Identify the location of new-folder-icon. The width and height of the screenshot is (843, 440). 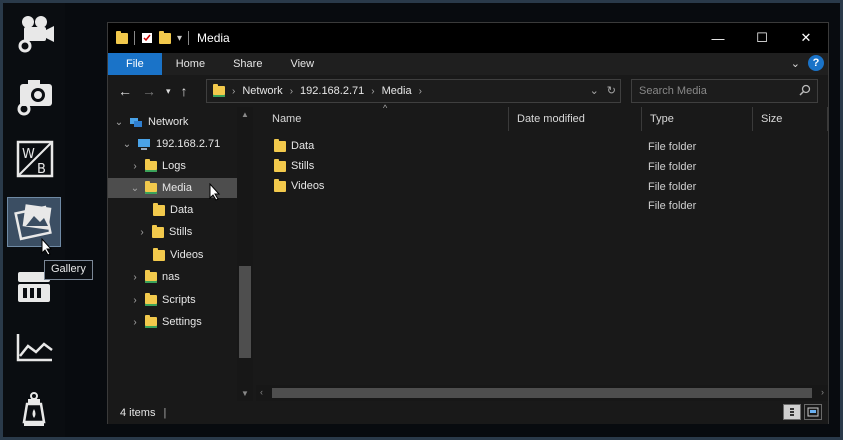
(165, 37).